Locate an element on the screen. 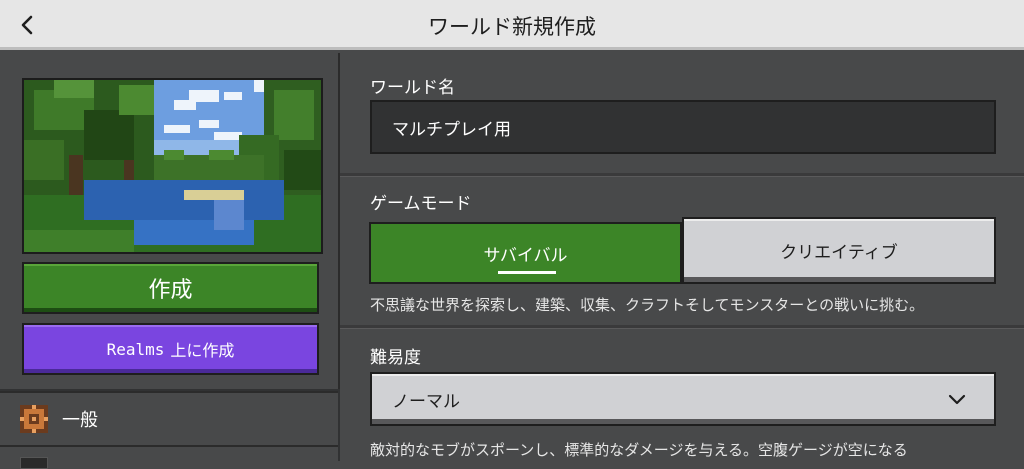  world-name-input: マルチプレイ用 is located at coordinates (683, 127).